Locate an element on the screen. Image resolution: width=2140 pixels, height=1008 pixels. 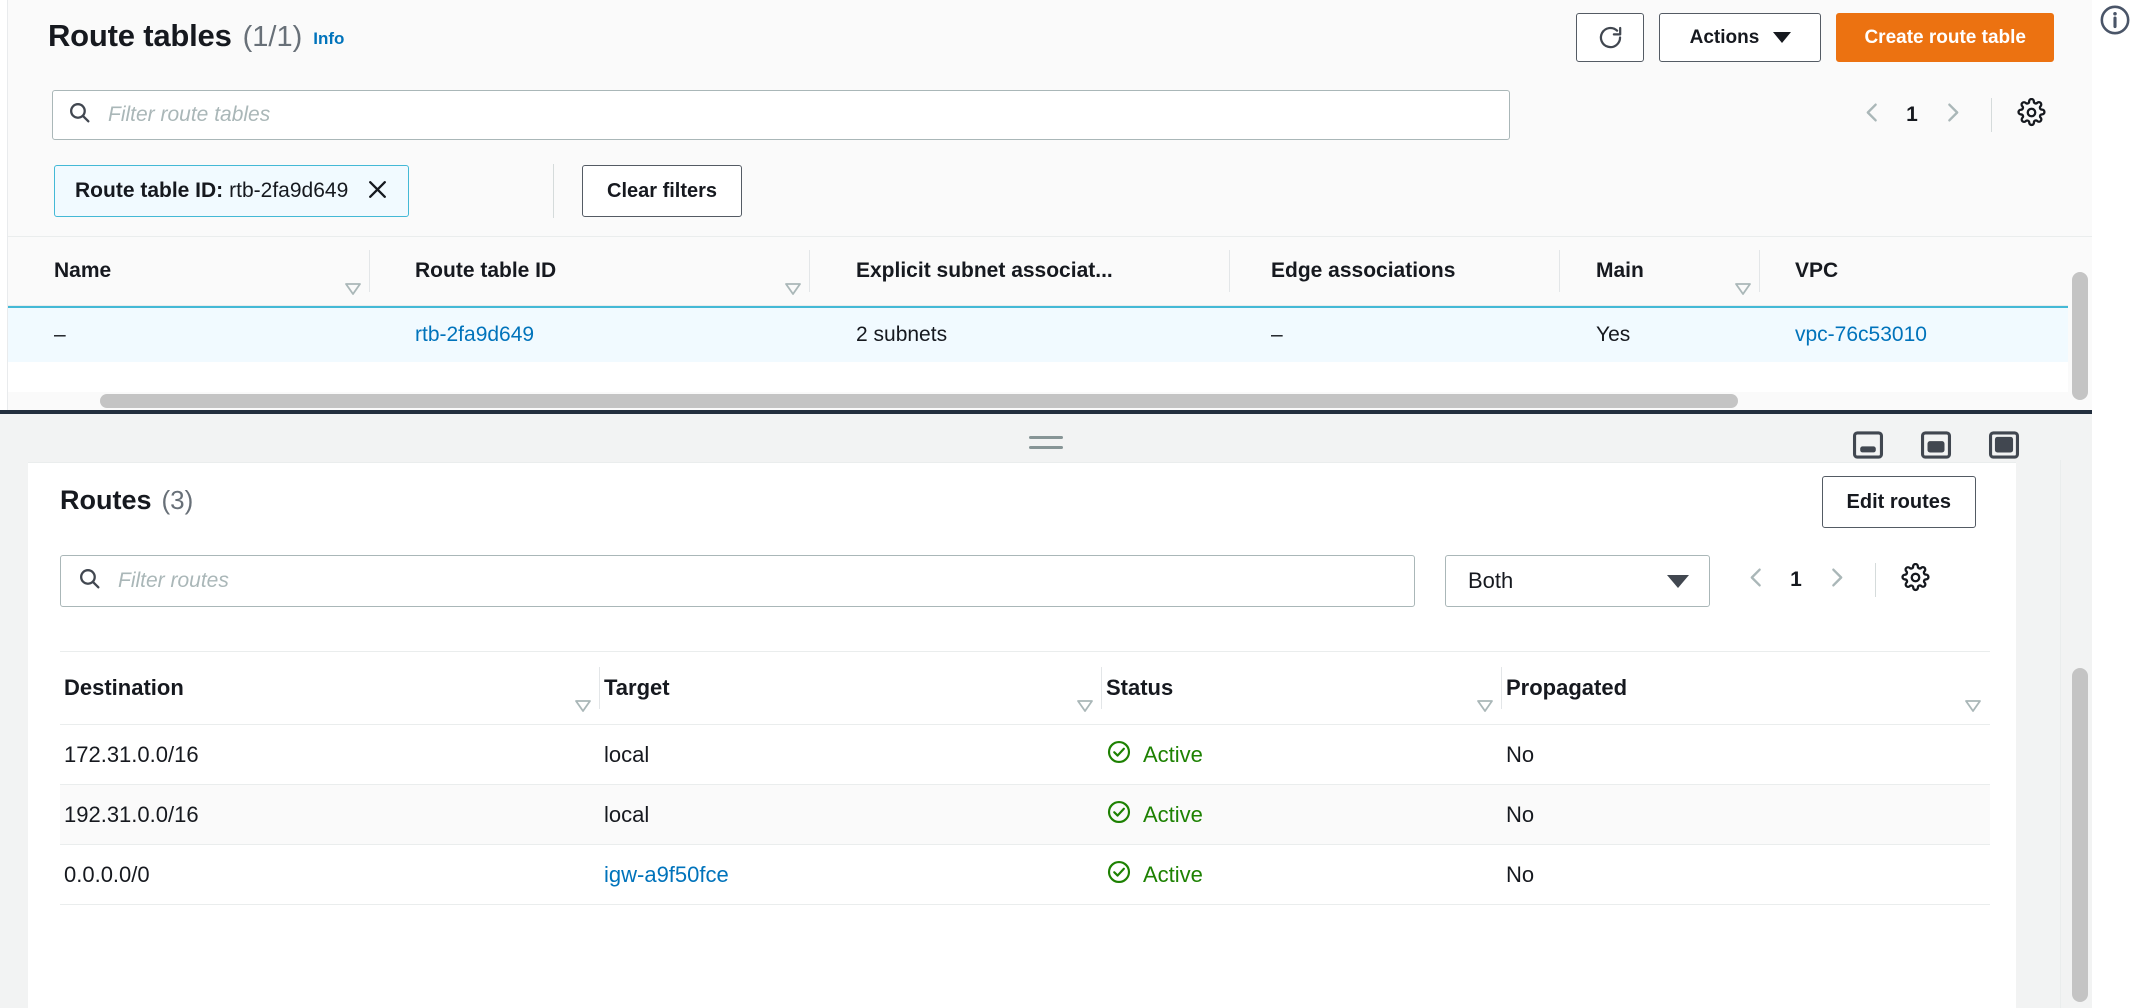
split-panel-position-buttons is located at coordinates (1936, 445).